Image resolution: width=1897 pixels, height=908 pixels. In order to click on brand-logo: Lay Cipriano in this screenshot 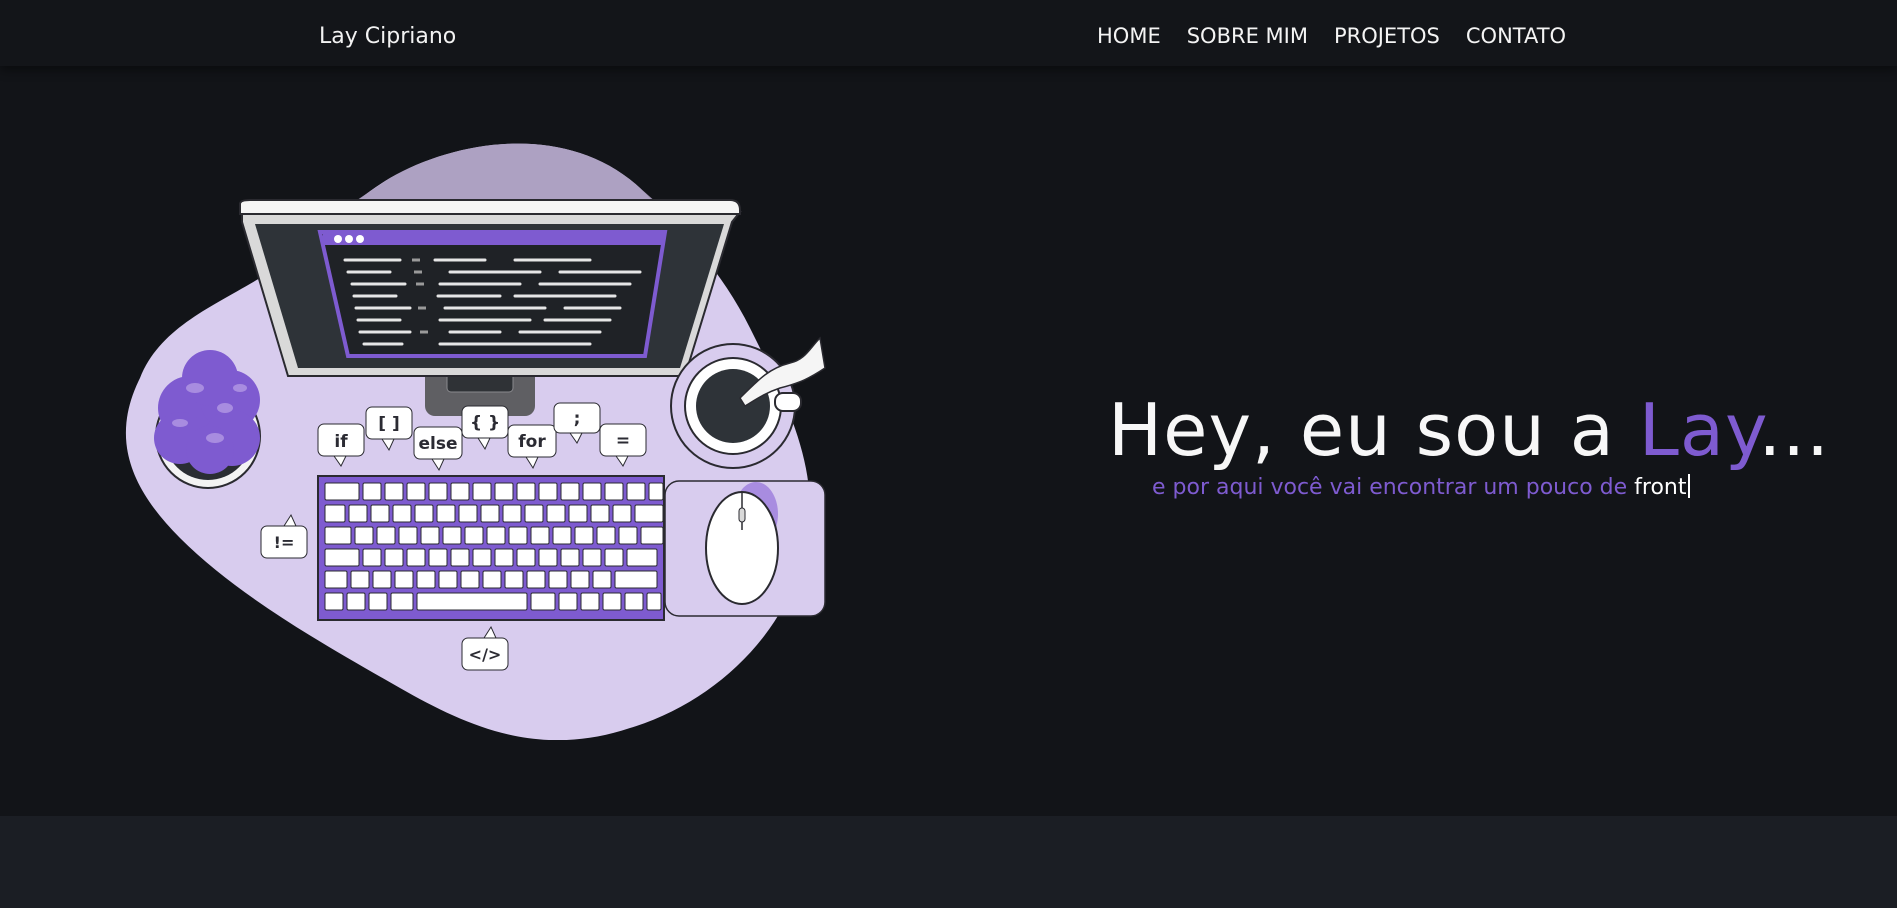, I will do `click(387, 36)`.